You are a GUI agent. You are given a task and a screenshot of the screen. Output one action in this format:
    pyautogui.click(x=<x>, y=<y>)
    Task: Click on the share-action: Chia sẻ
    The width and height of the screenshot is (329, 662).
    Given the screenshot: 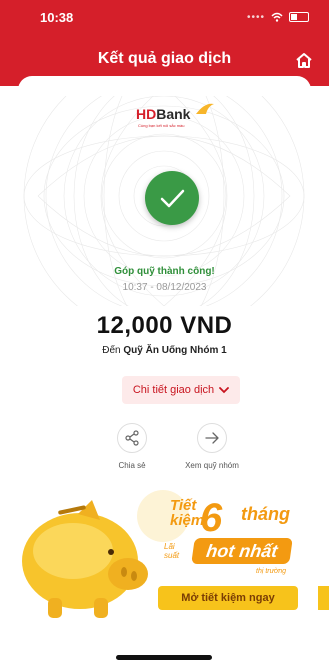 What is the action you would take?
    pyautogui.click(x=132, y=446)
    